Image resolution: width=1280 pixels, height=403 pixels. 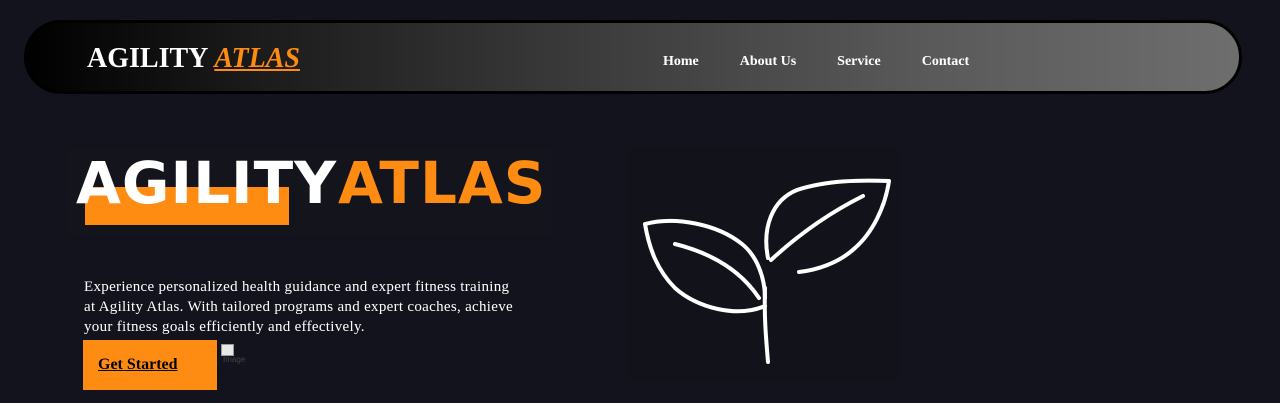 I want to click on hero-logo-image: AGILITY ATLAS, so click(x=309, y=192).